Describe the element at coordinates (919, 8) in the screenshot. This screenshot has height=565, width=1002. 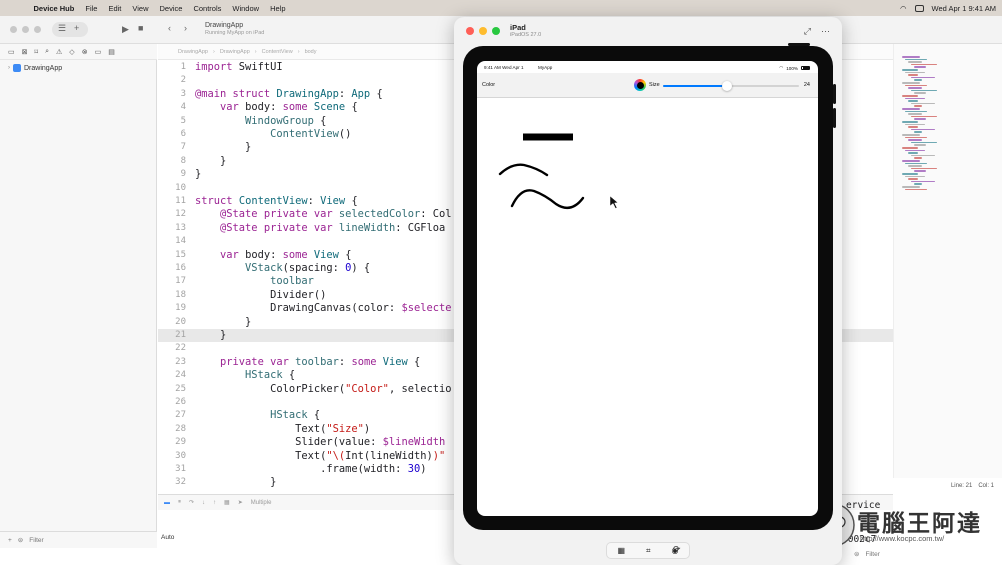
I see `control-center-icon` at that location.